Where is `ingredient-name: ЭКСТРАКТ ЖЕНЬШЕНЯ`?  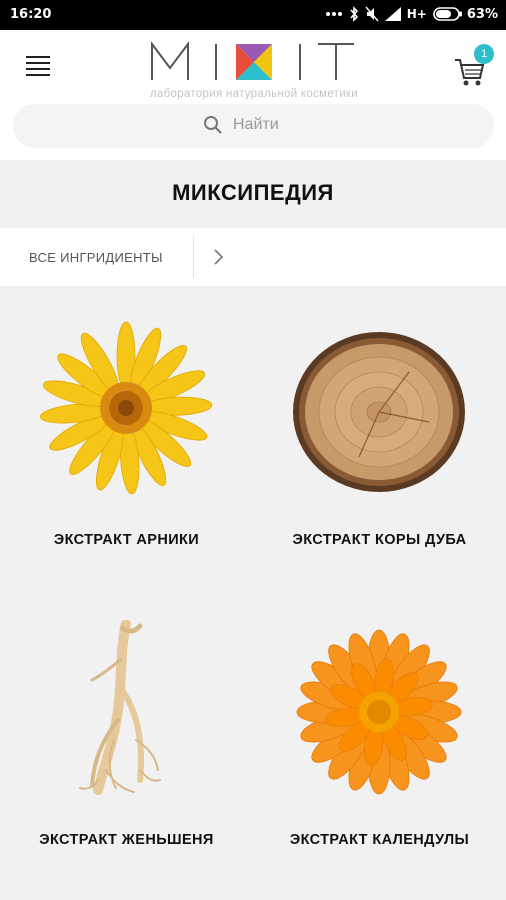 ingredient-name: ЭКСТРАКТ ЖЕНЬШЕНЯ is located at coordinates (126, 840).